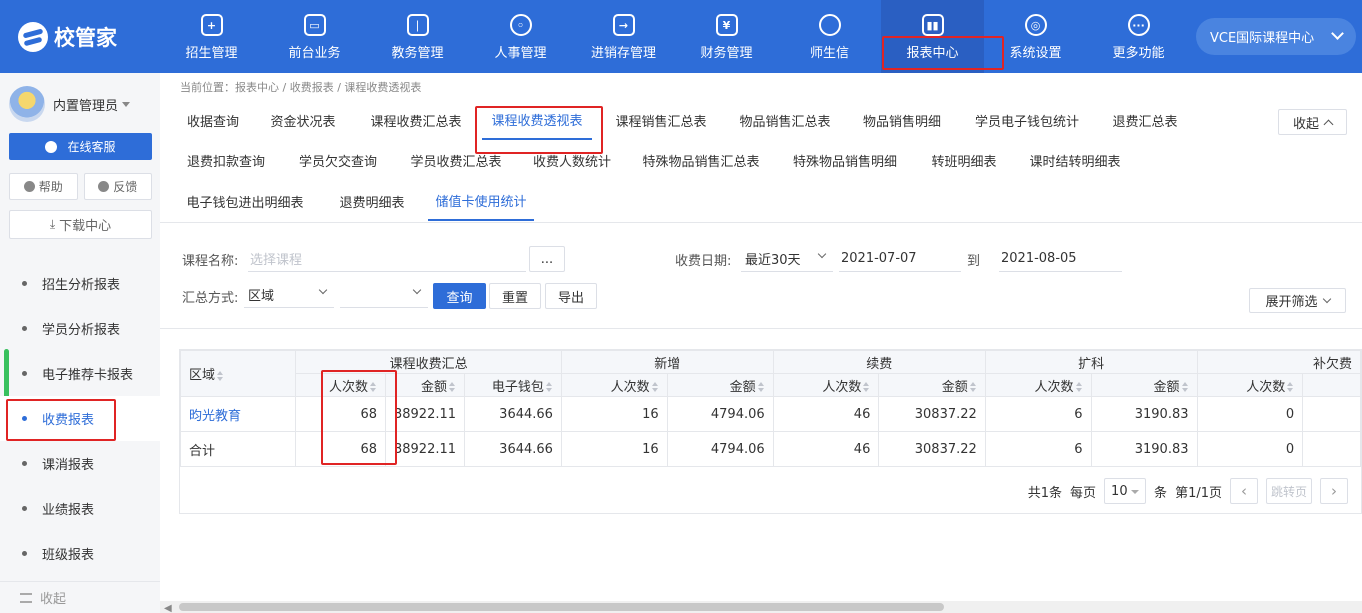  What do you see at coordinates (1083, 493) in the screenshot?
I see `pager-per-page-label: 每页` at bounding box center [1083, 493].